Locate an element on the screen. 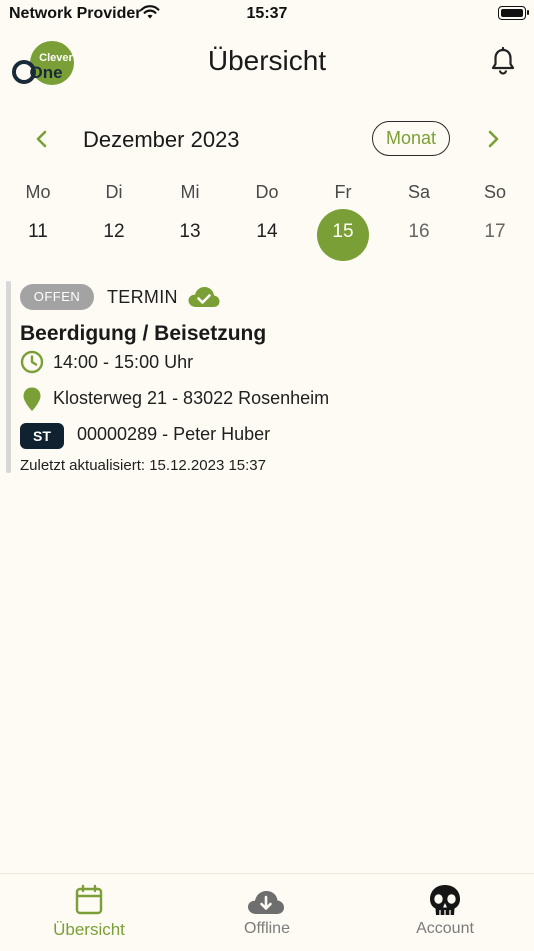 The image size is (534, 951). clock: 15:37 is located at coordinates (267, 13).